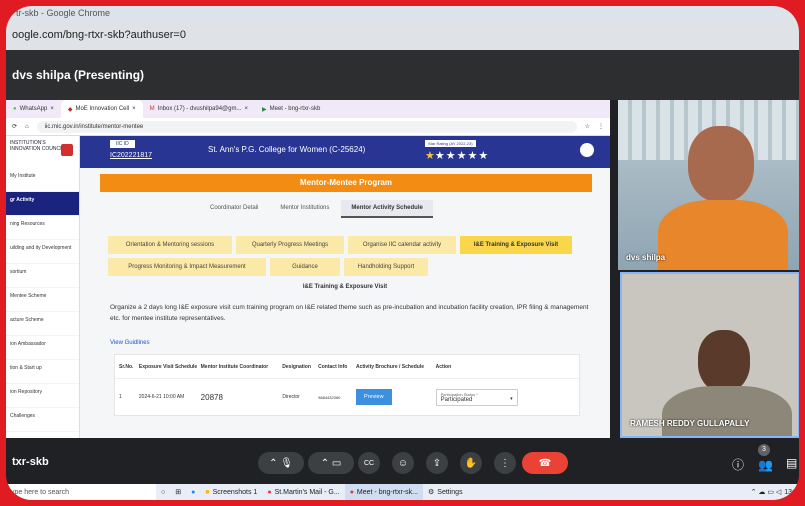 This screenshot has width=805, height=506. I want to click on raise-hand-button: ✋, so click(471, 463).